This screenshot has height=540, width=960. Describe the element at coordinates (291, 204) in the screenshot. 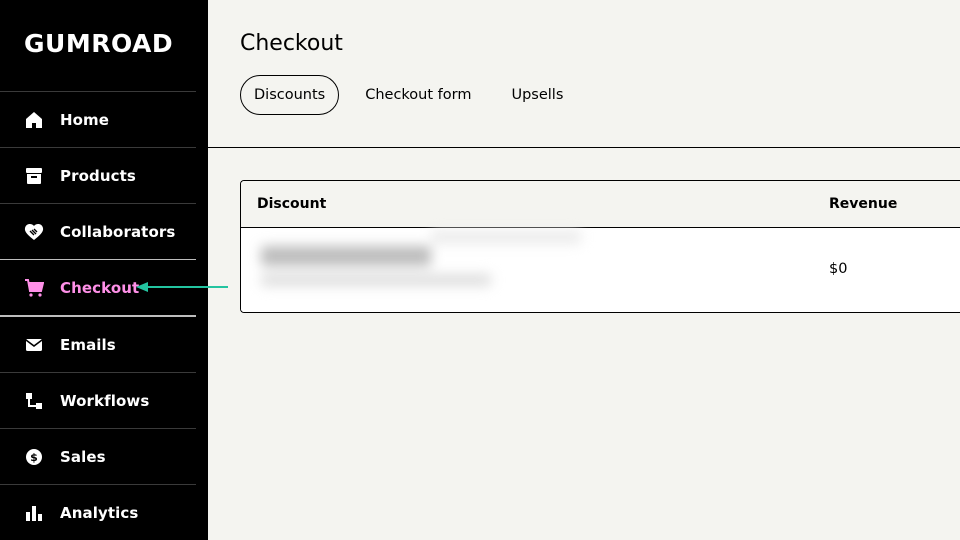

I see `column-header-discount: Discount` at that location.